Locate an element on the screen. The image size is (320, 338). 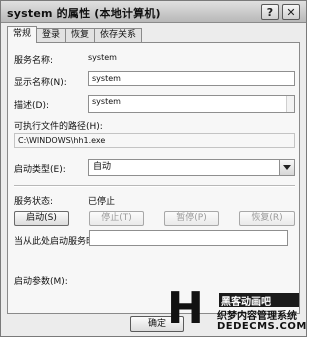
section-divider is located at coordinates (154, 186).